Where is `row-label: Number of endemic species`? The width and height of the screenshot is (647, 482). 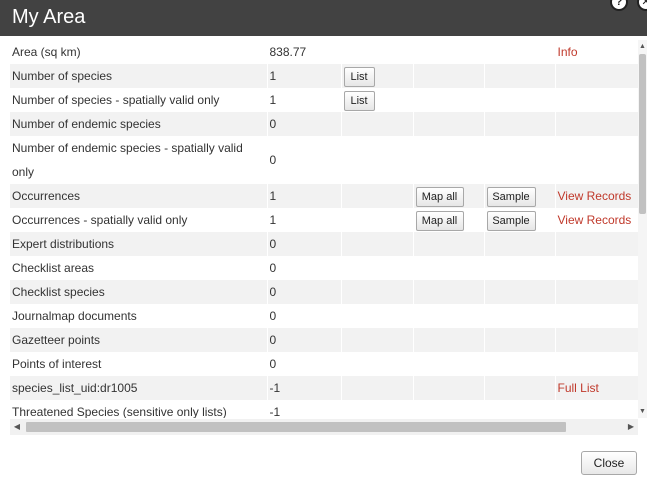 row-label: Number of endemic species is located at coordinates (139, 124).